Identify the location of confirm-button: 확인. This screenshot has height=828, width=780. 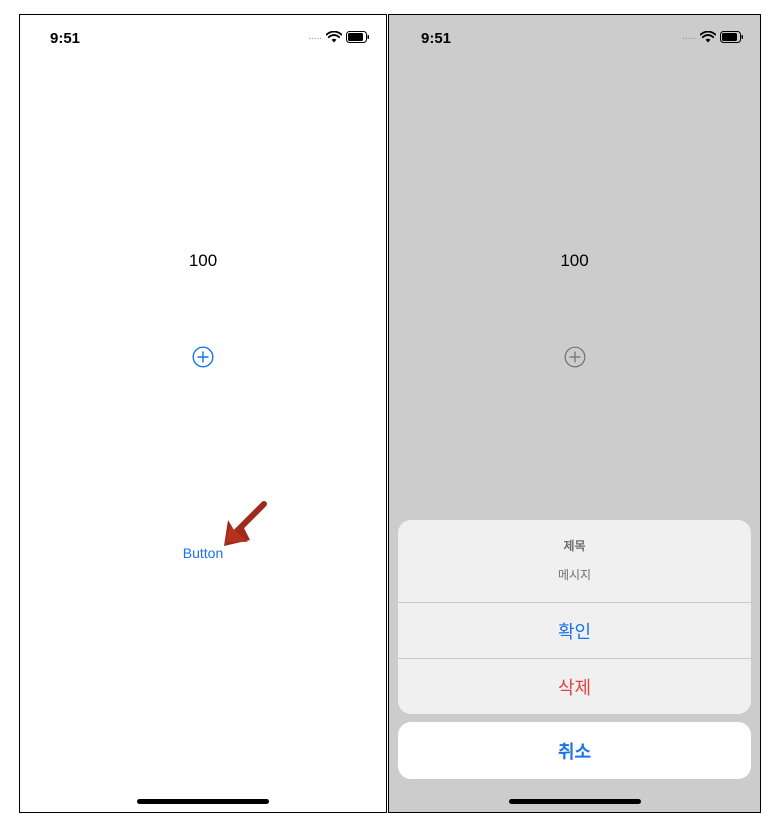
(574, 630).